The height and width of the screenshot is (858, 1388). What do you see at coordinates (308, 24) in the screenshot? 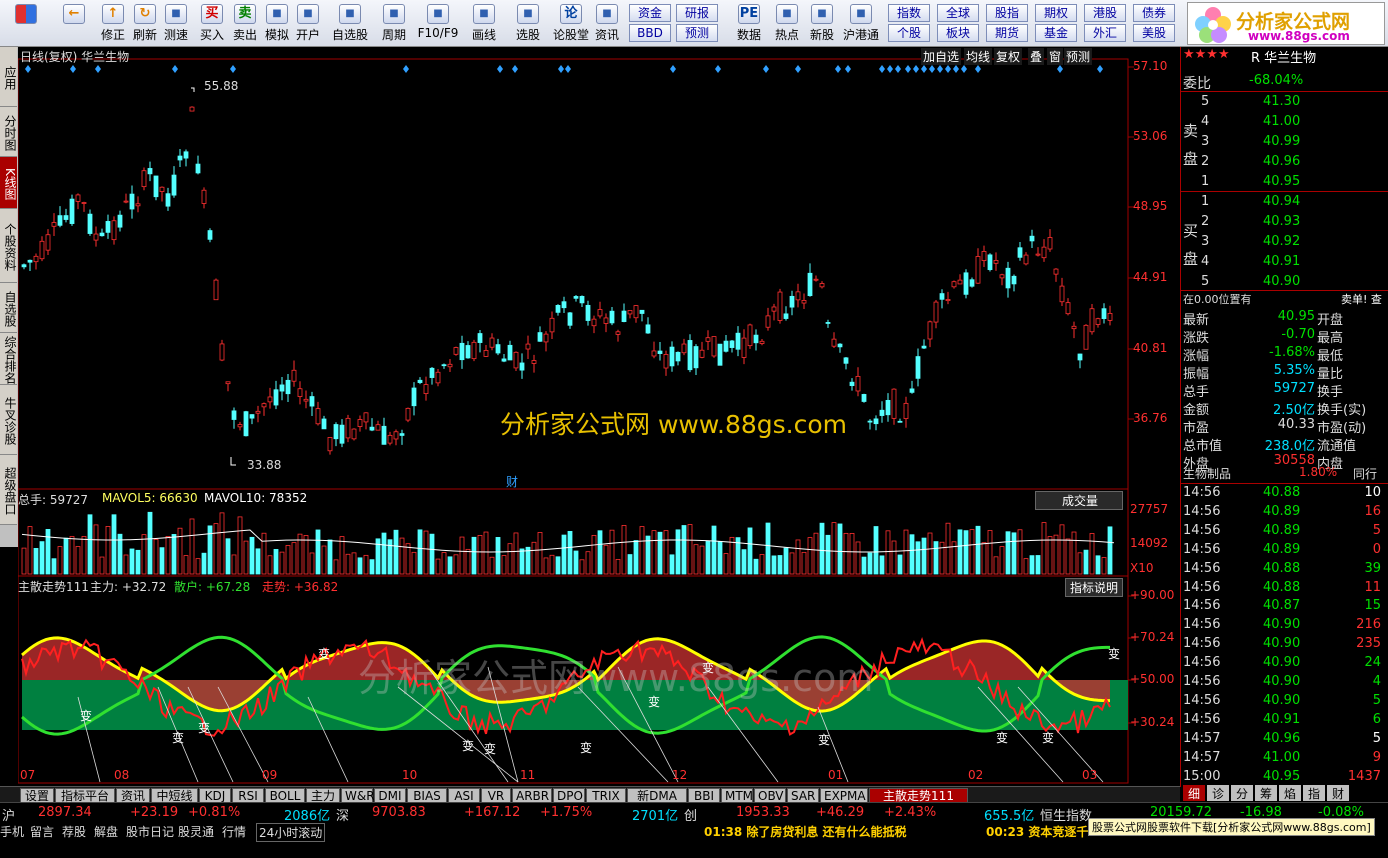
I see `toolbar-button-开户: ■ 开户` at bounding box center [308, 24].